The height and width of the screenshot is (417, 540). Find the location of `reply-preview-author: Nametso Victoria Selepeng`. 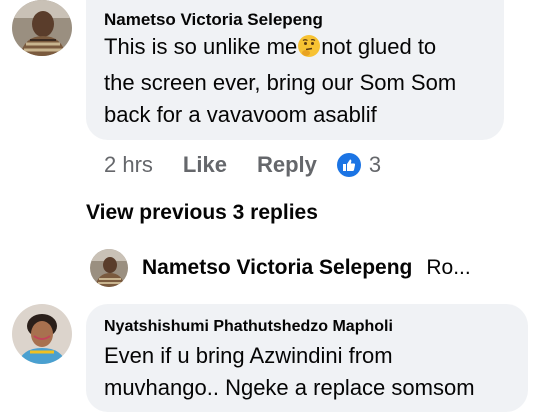

reply-preview-author: Nametso Victoria Selepeng is located at coordinates (277, 268).